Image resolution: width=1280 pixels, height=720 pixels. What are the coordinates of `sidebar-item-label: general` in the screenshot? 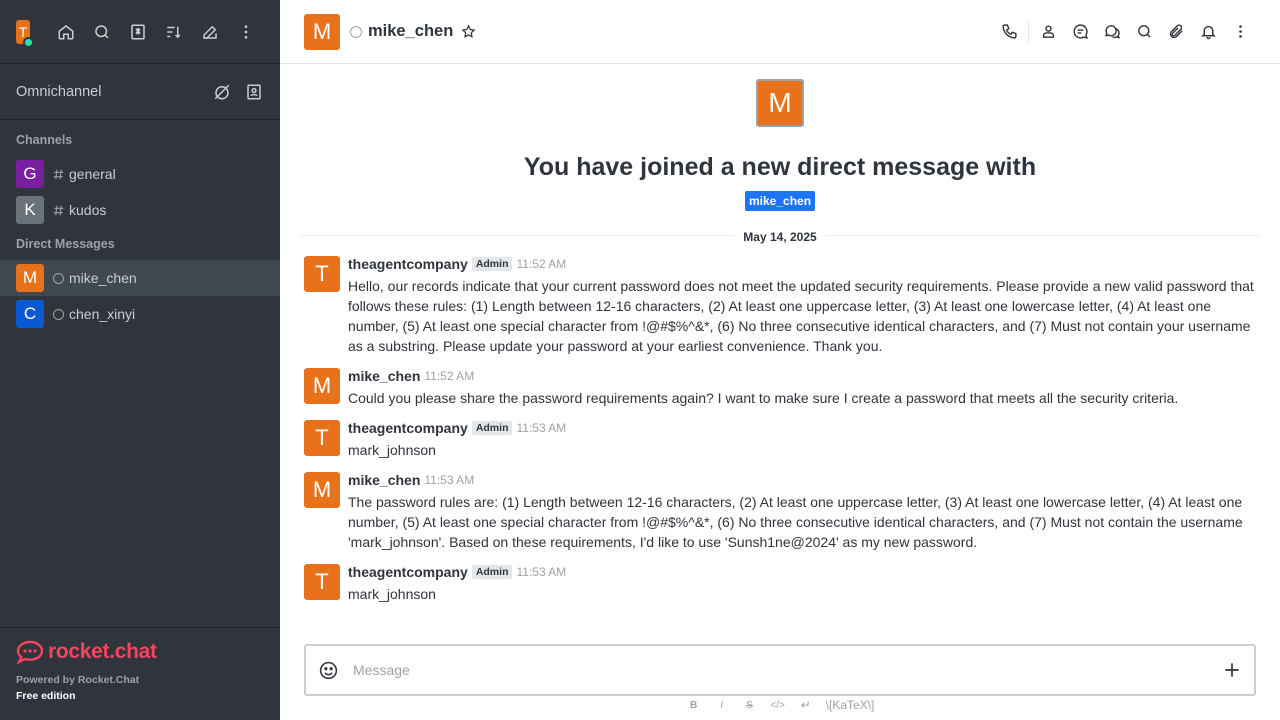 It's located at (92, 174).